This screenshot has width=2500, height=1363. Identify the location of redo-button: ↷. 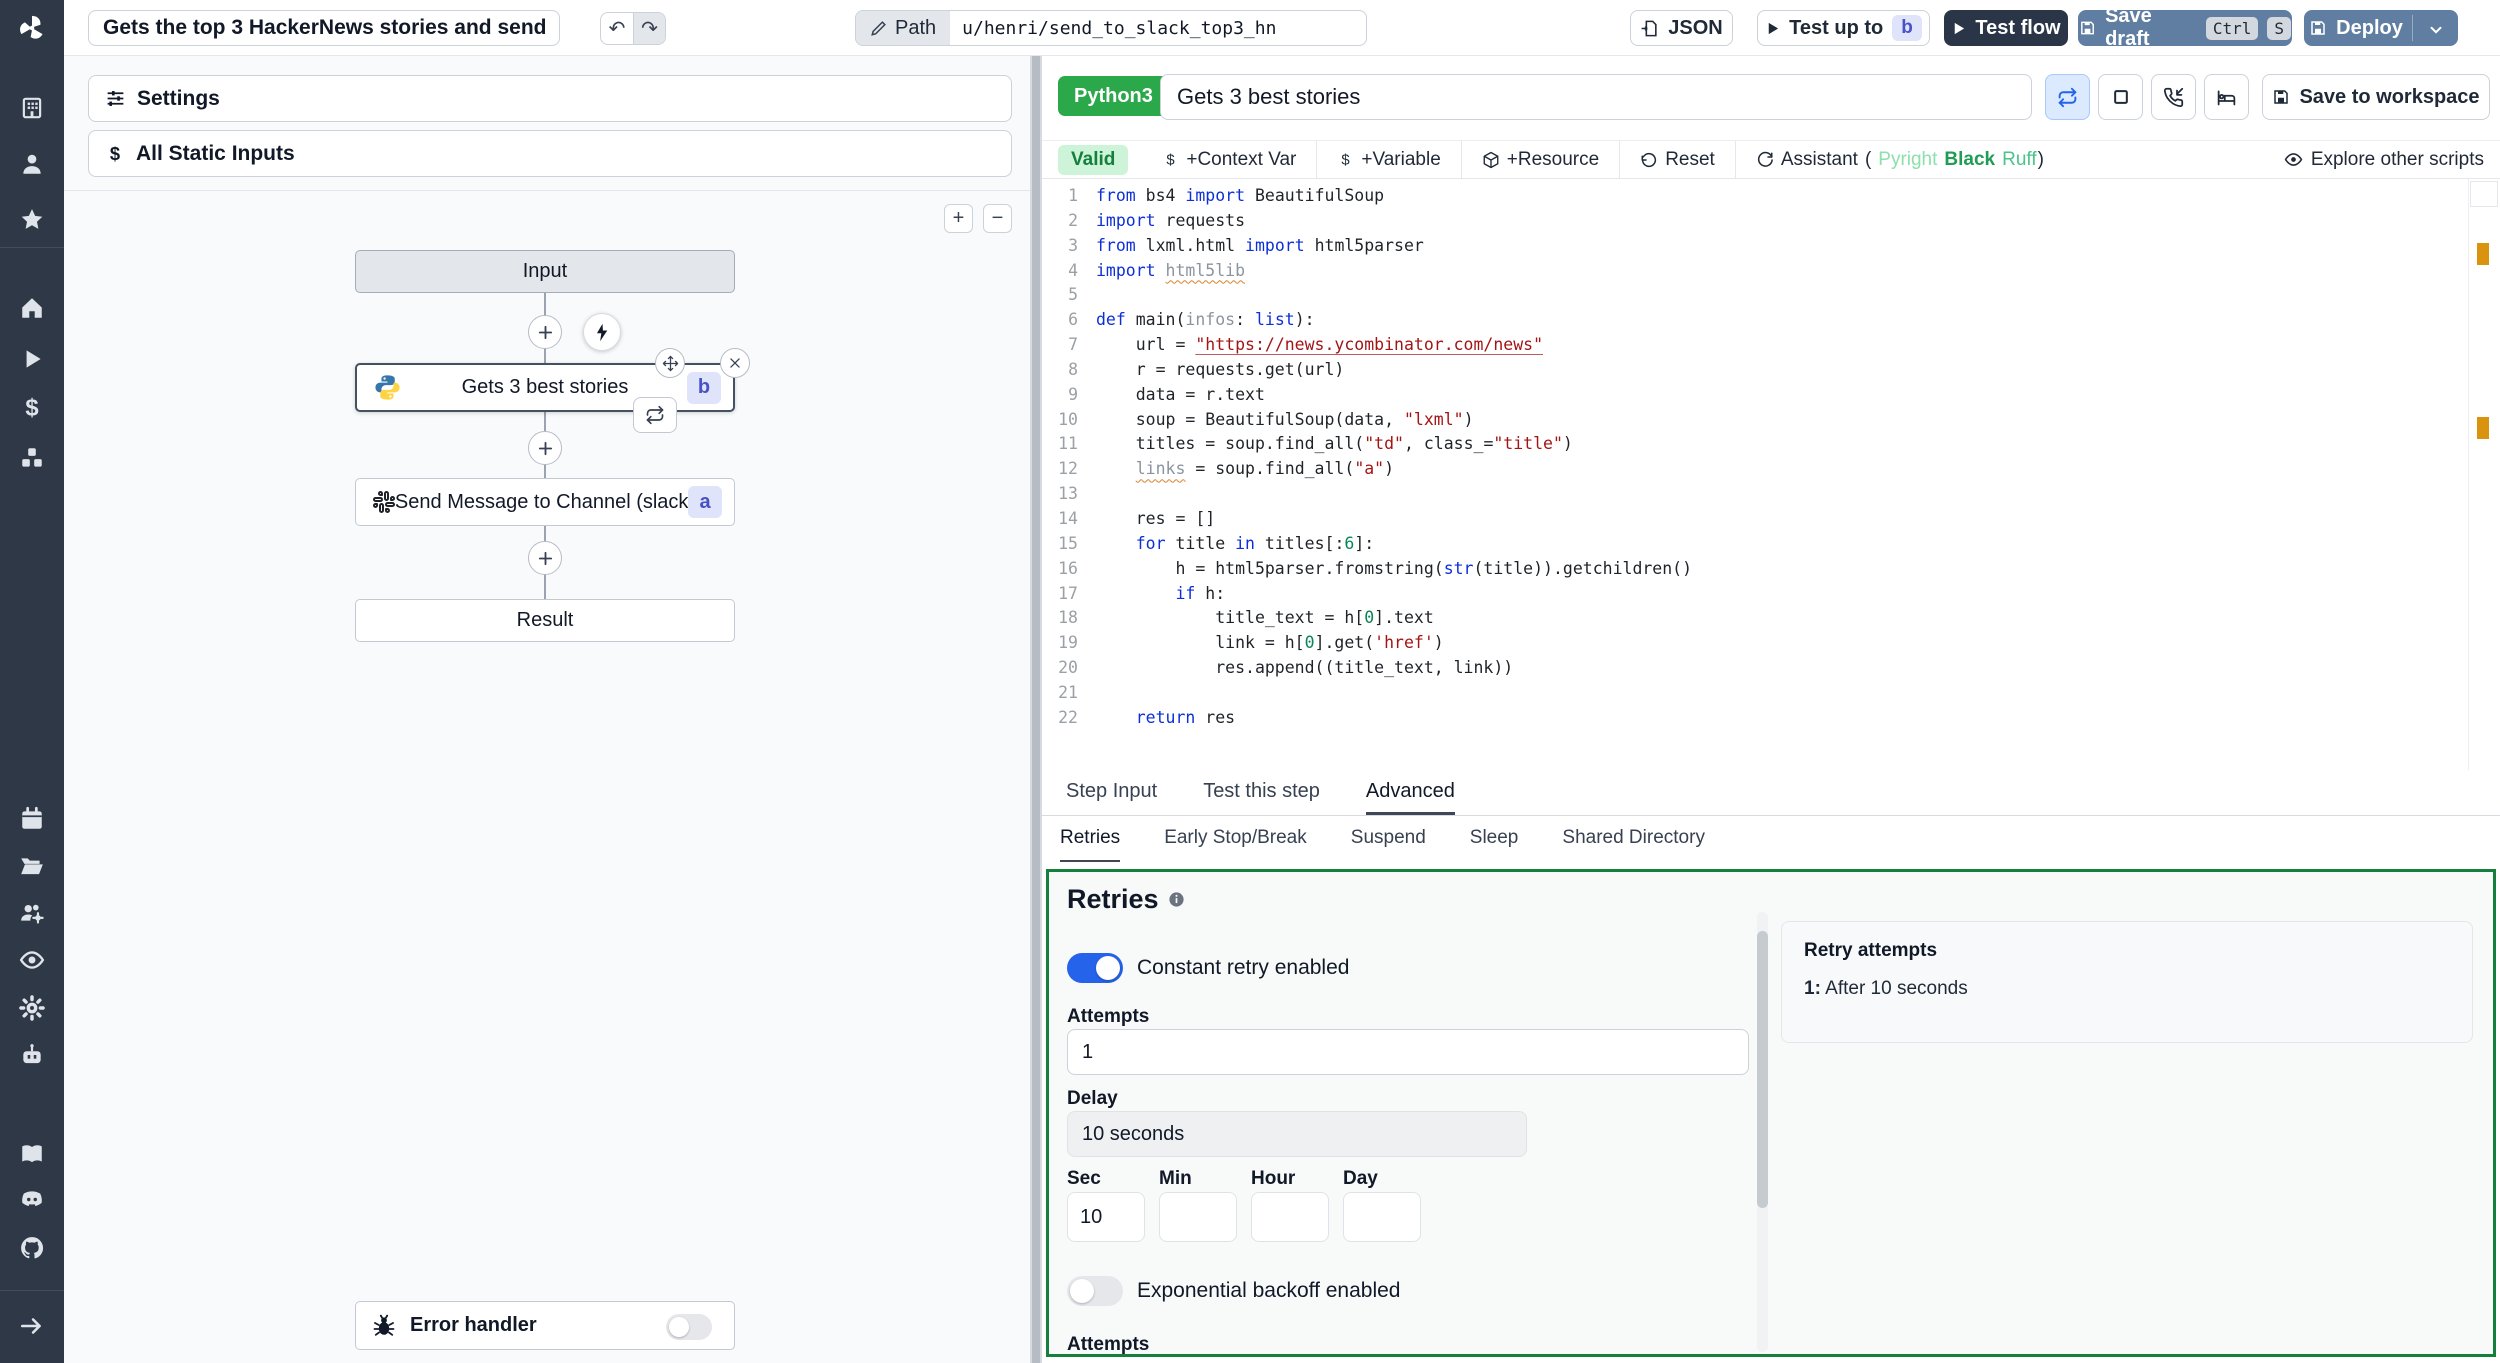
(648, 28).